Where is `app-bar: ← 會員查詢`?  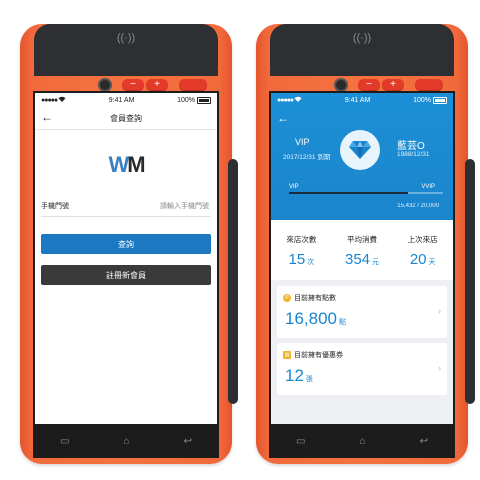 app-bar: ← 會員查詢 is located at coordinates (126, 118).